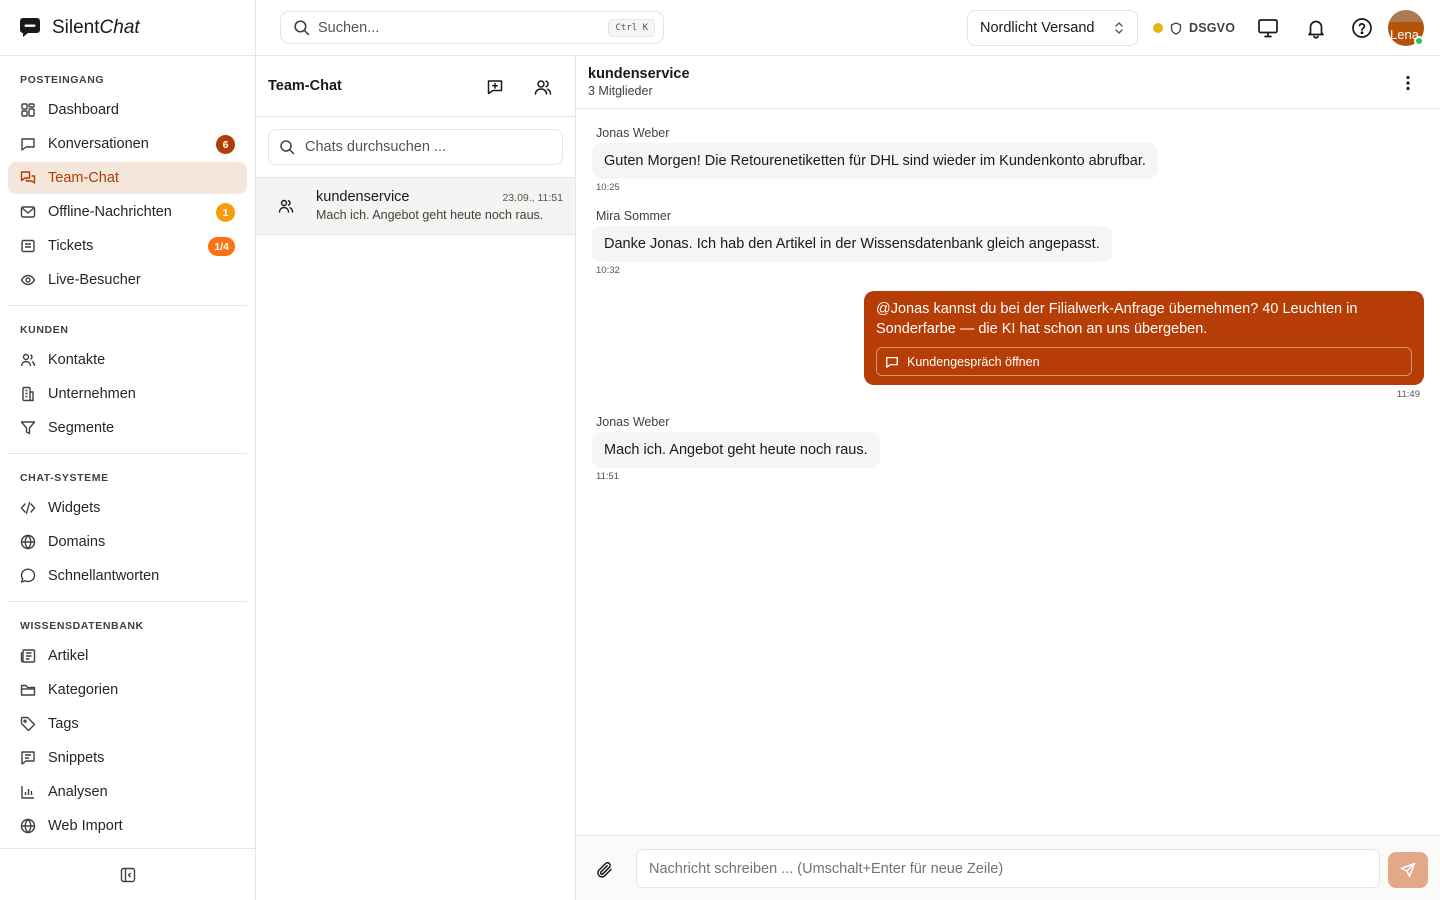 This screenshot has height=900, width=1440. Describe the element at coordinates (76, 758) in the screenshot. I see `sidebar-item-label: Snippets` at that location.